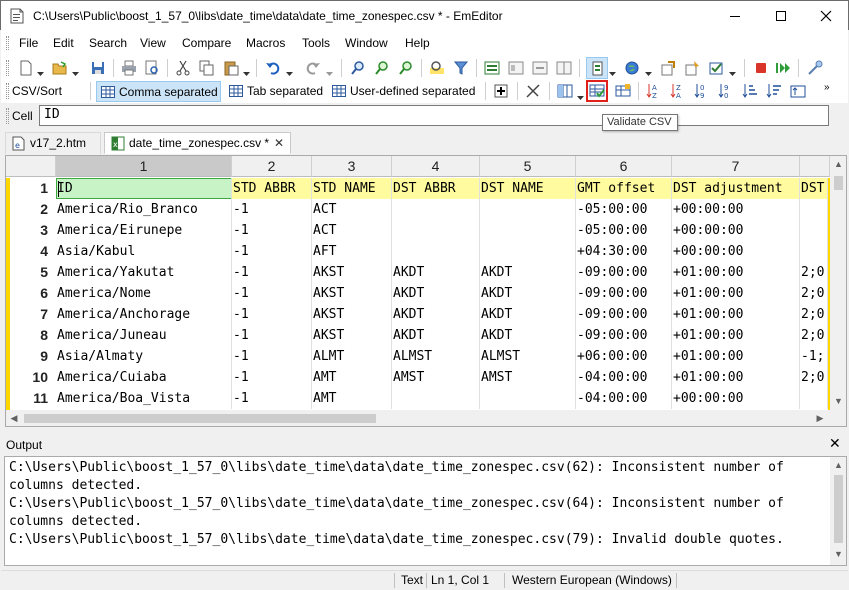 The image size is (849, 590). I want to click on column-header: 2, so click(272, 166).